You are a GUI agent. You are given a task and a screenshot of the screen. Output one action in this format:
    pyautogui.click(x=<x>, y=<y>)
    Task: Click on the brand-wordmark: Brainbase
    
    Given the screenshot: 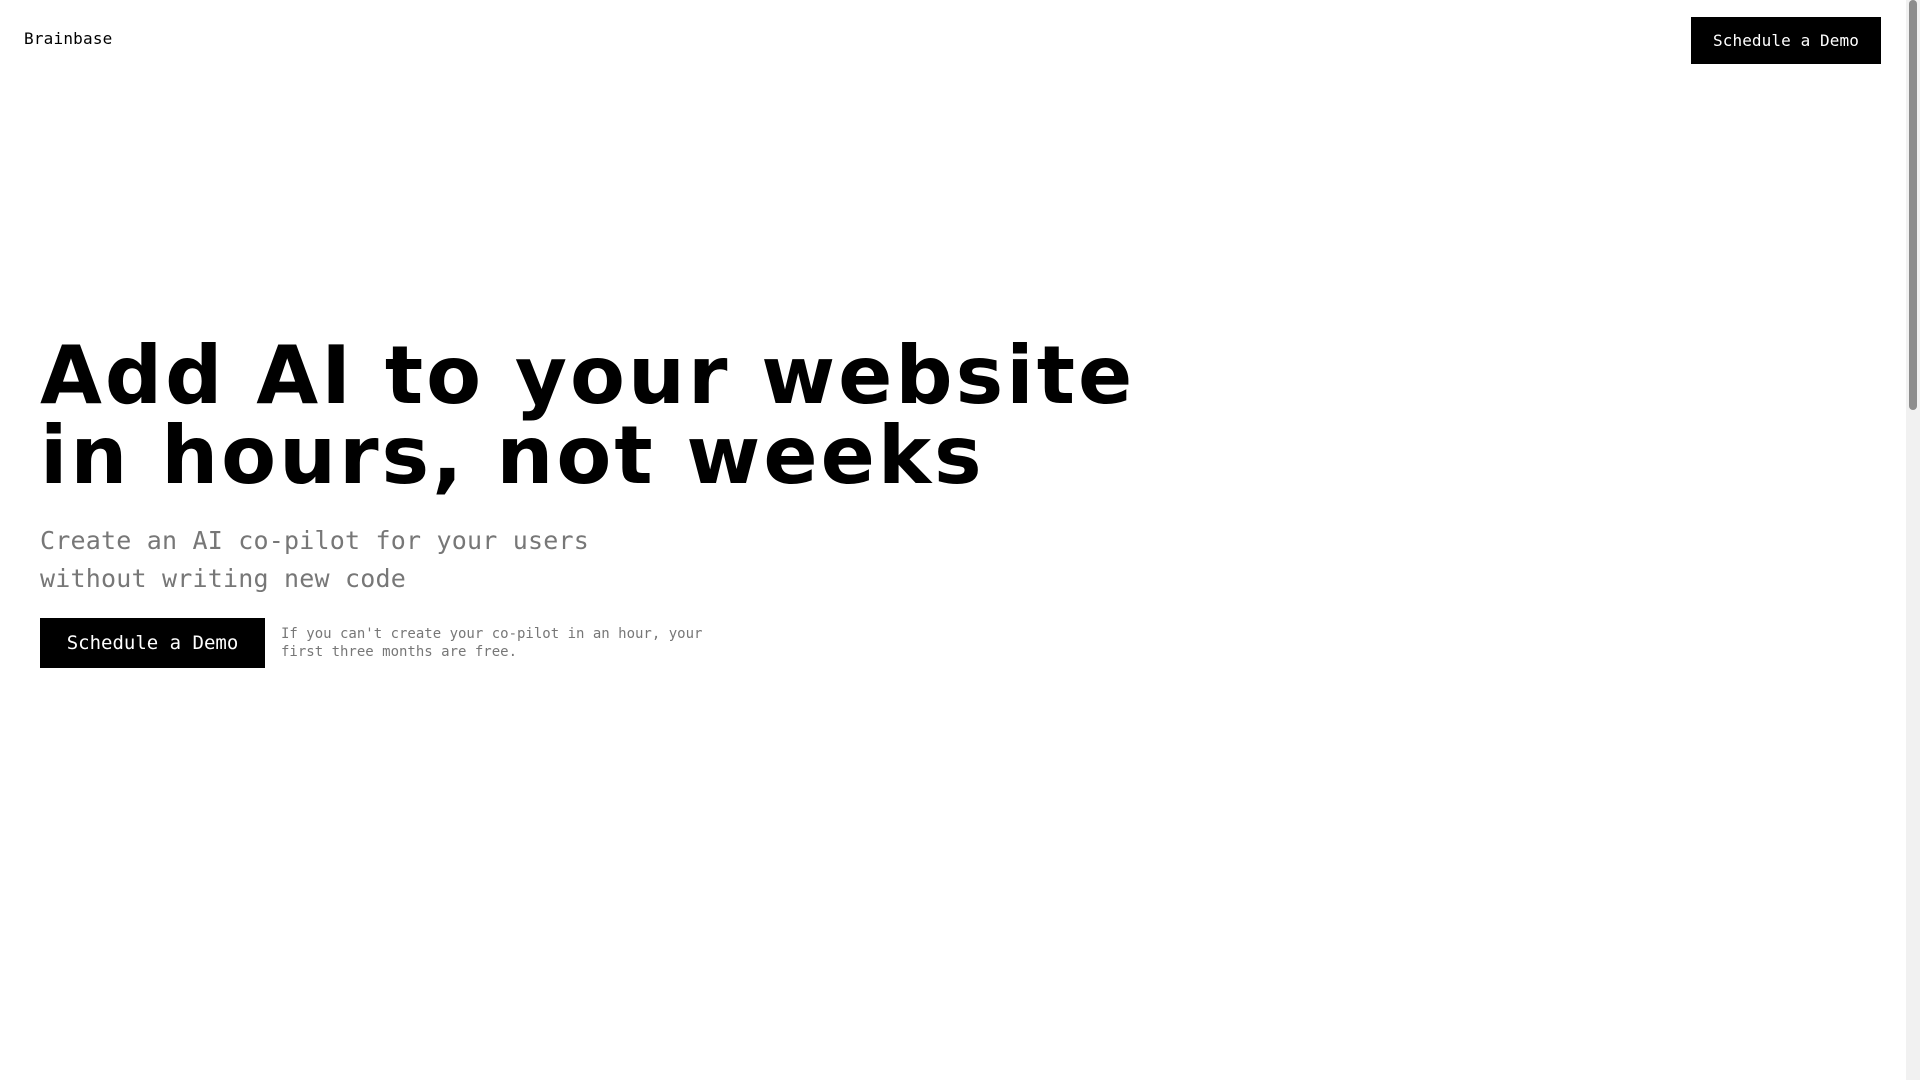 What is the action you would take?
    pyautogui.click(x=68, y=39)
    